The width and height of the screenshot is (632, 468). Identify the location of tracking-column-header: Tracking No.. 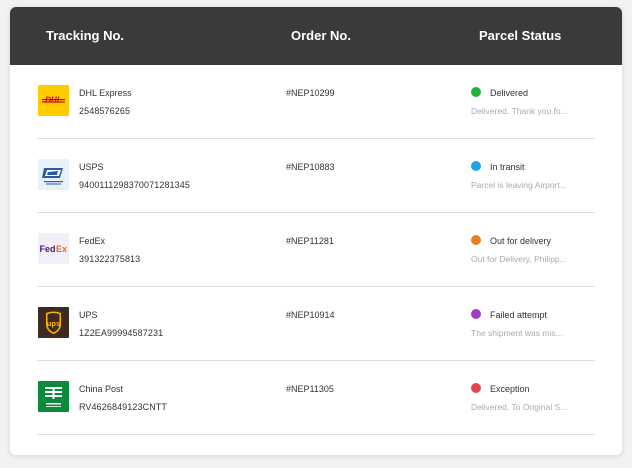
(85, 35).